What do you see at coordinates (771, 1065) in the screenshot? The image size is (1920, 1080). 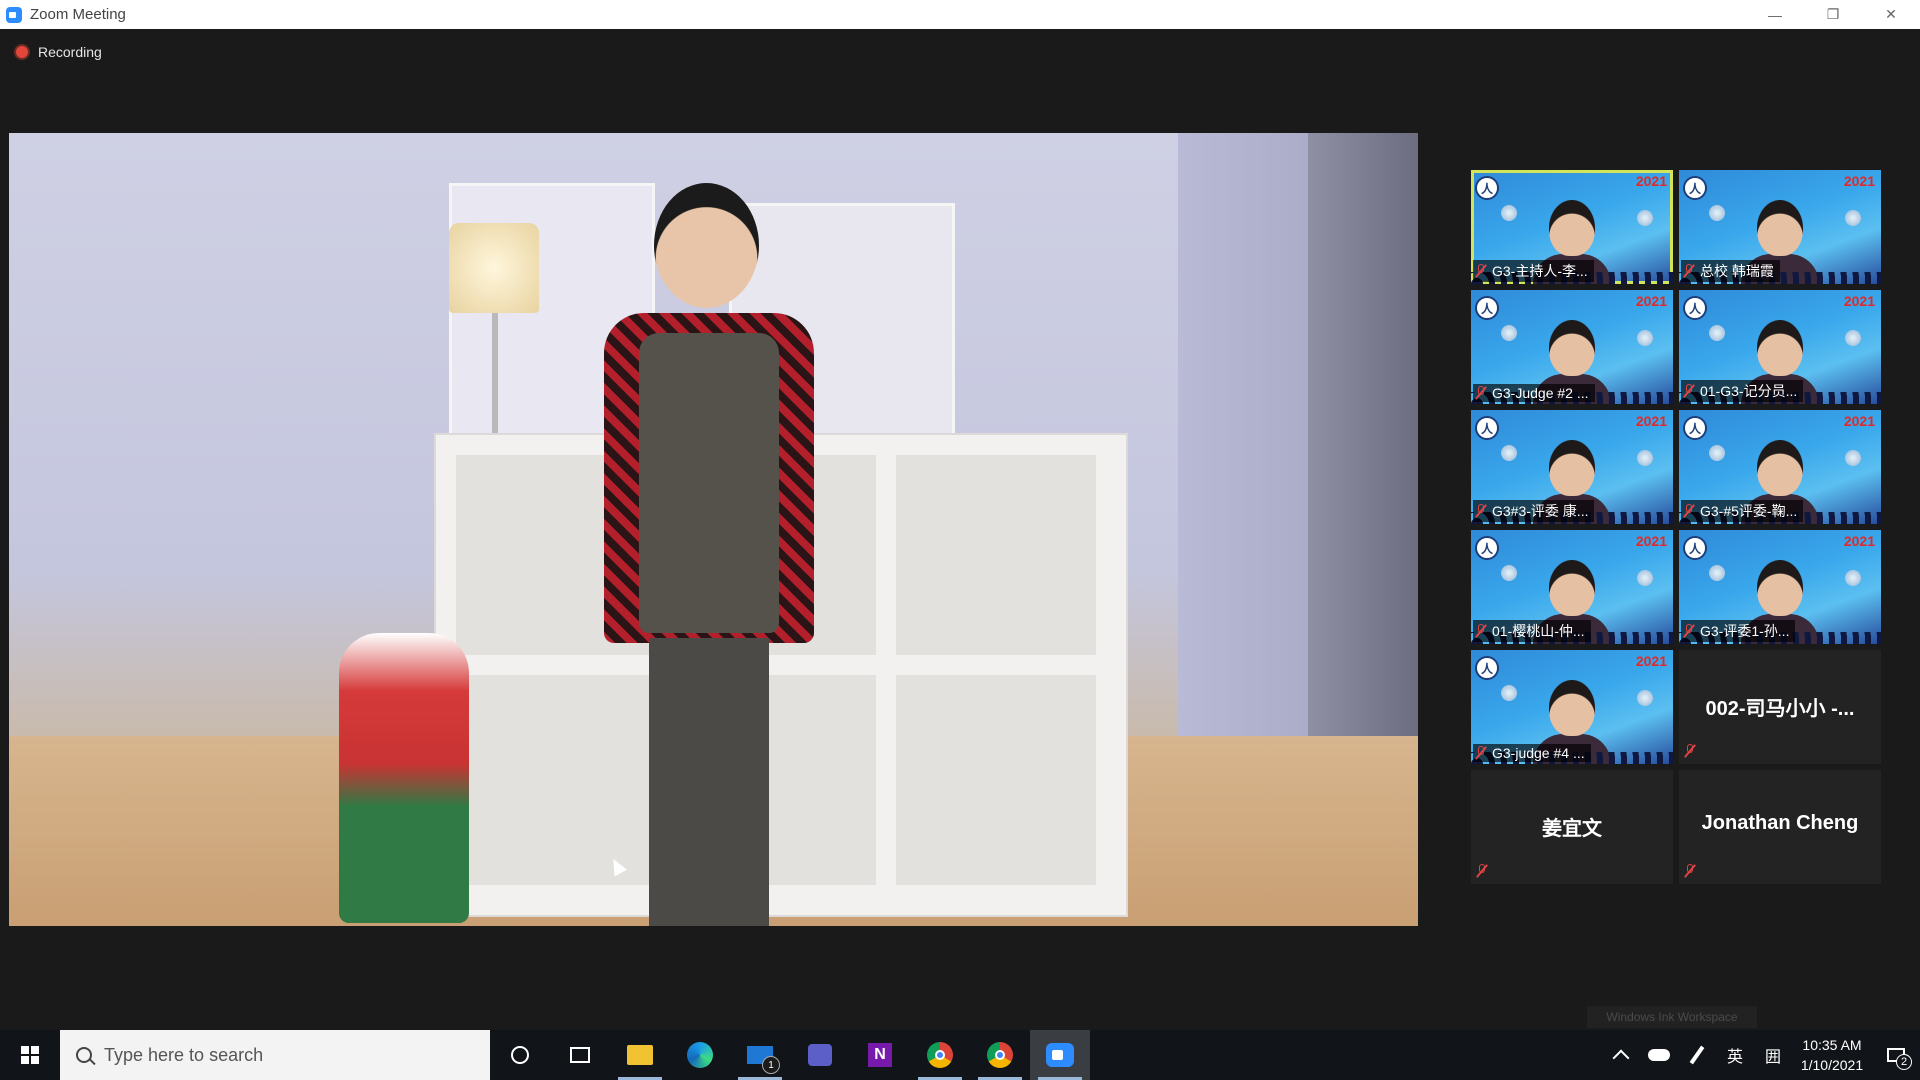 I see `mail-badge: 1` at bounding box center [771, 1065].